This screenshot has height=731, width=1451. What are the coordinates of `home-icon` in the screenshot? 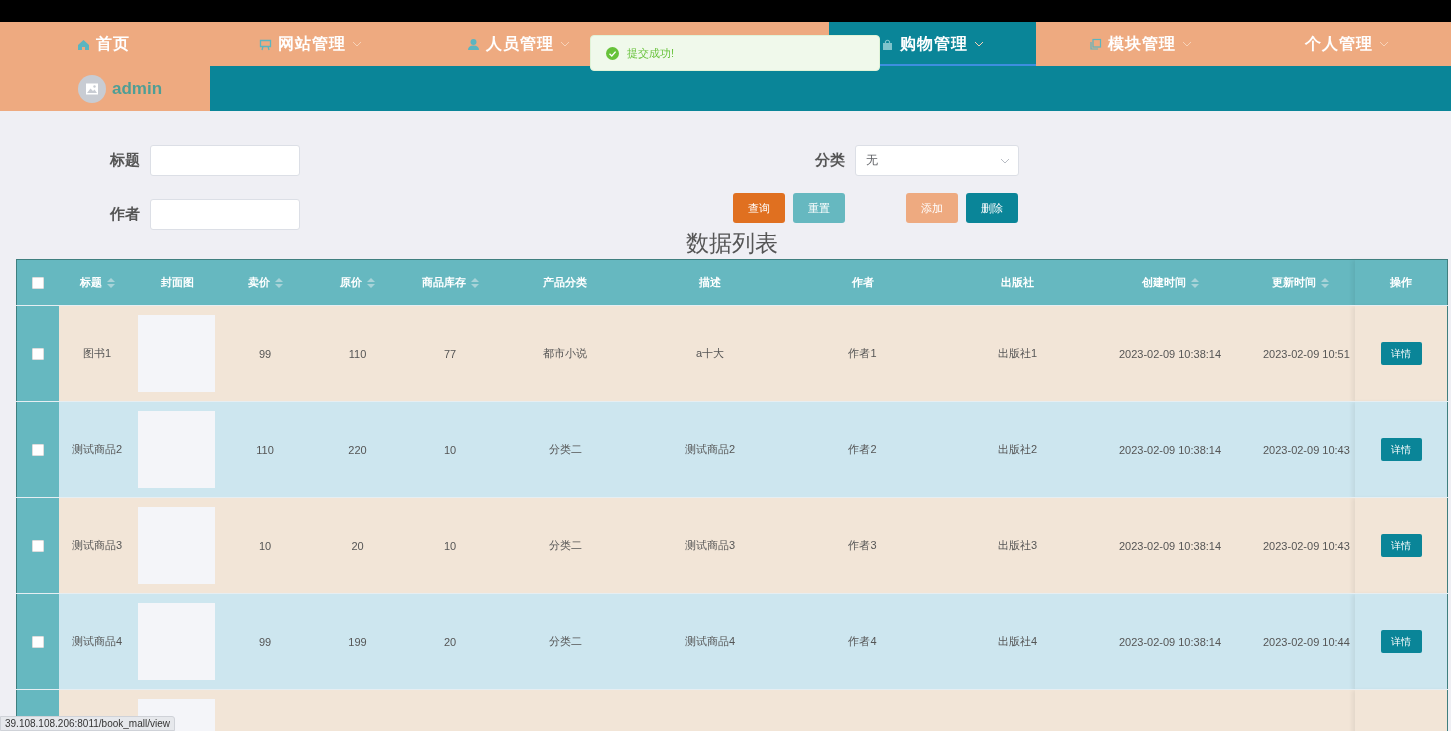 It's located at (84, 44).